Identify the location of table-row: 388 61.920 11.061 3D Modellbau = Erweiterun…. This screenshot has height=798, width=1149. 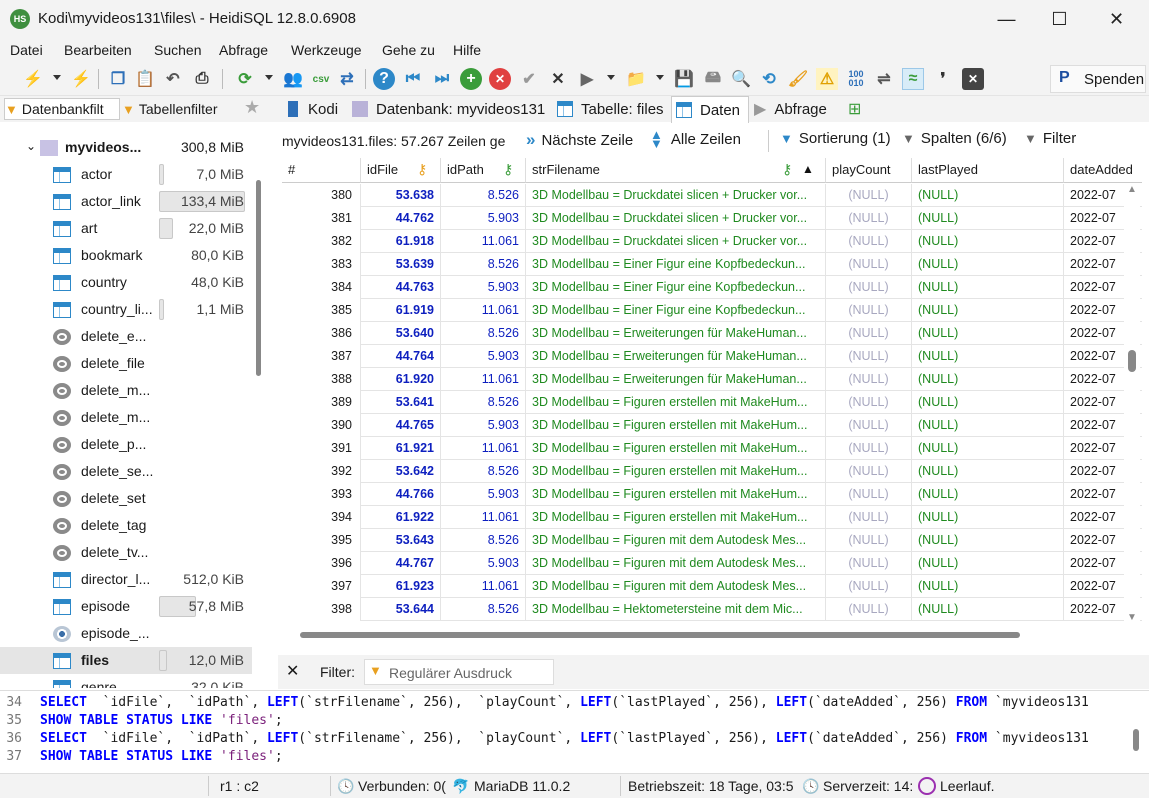
(712, 379).